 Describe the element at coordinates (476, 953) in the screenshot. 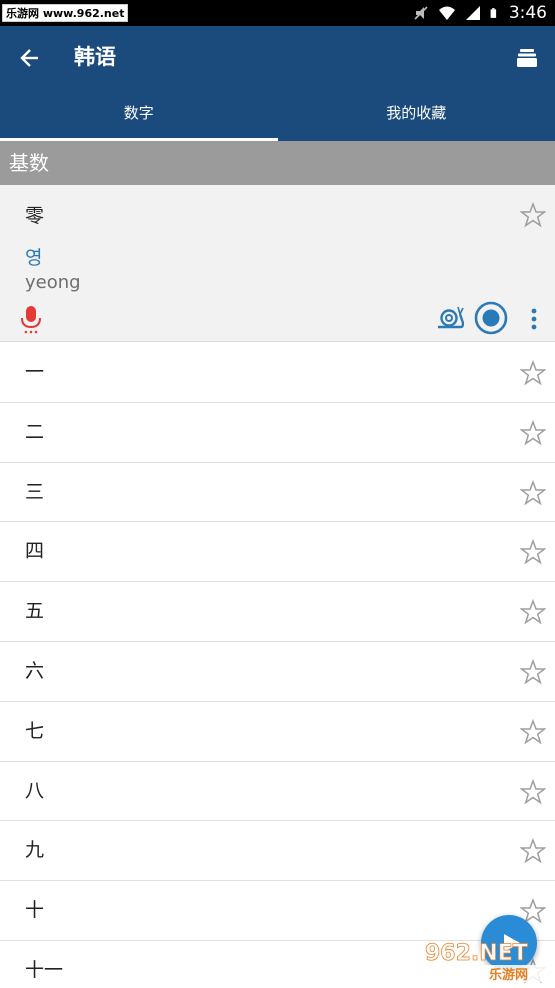

I see `svg-text: 962.NET` at that location.